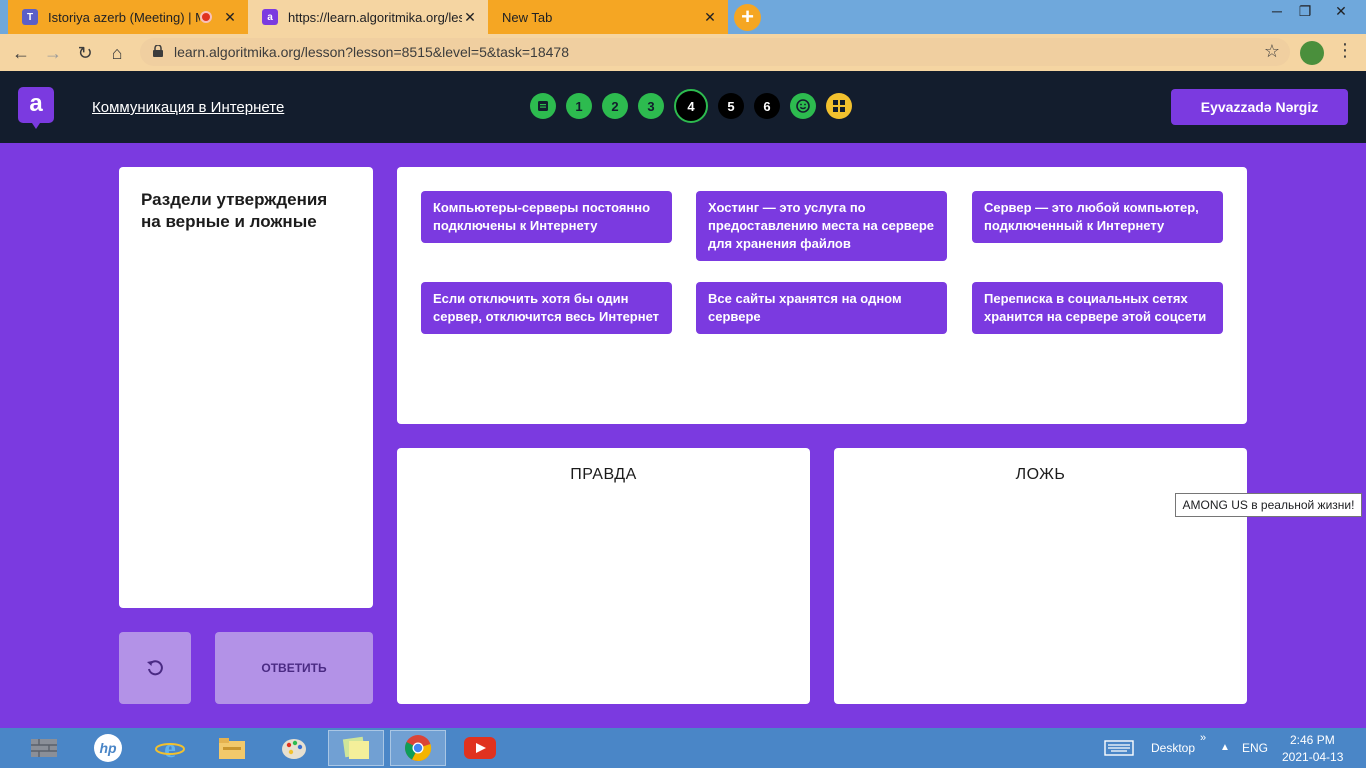  I want to click on statement-card: Все сайты хранятся на одном сервере, so click(821, 308).